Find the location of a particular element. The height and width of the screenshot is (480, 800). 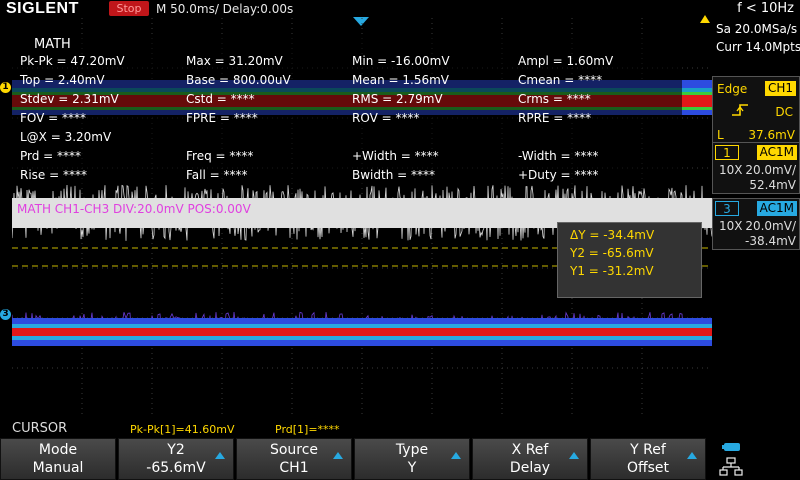

softkey-value: Y is located at coordinates (412, 468).